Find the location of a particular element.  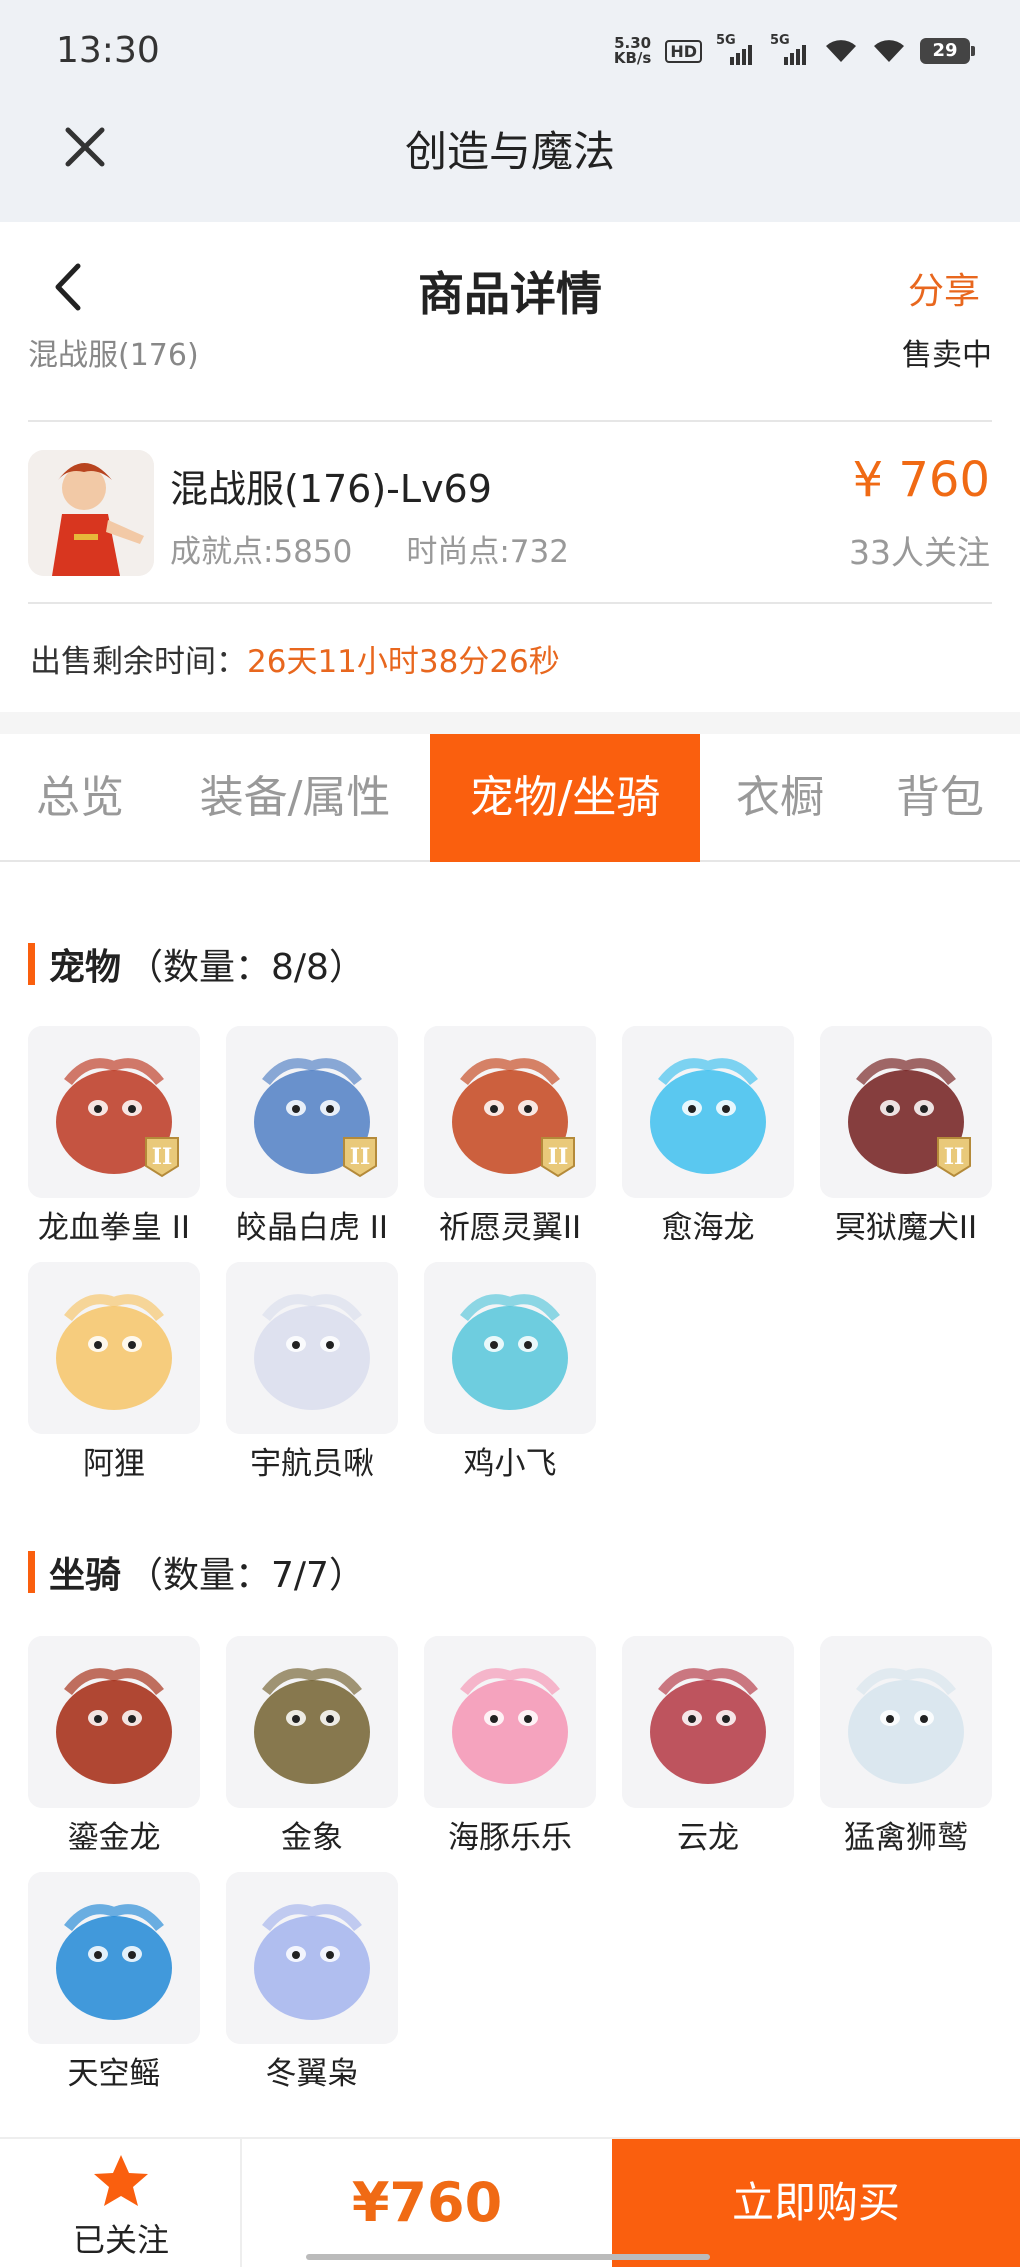

clipped-server: 混战服(176) is located at coordinates (113, 355).